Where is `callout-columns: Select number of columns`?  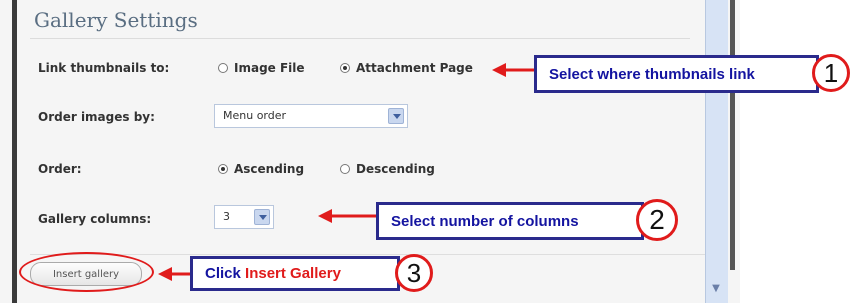
callout-columns: Select number of columns is located at coordinates (510, 221).